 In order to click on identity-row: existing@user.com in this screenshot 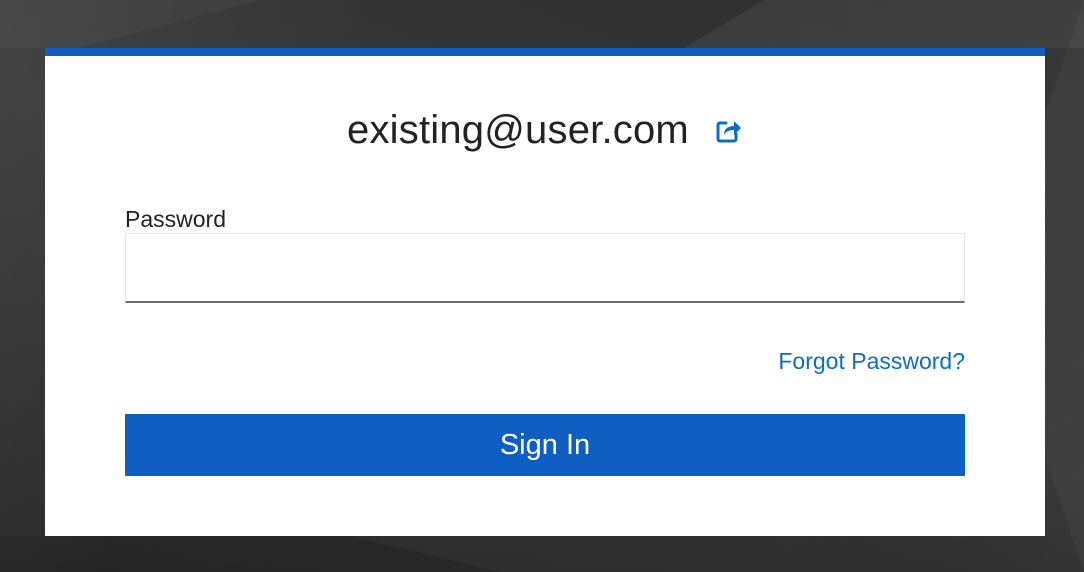, I will do `click(545, 130)`.